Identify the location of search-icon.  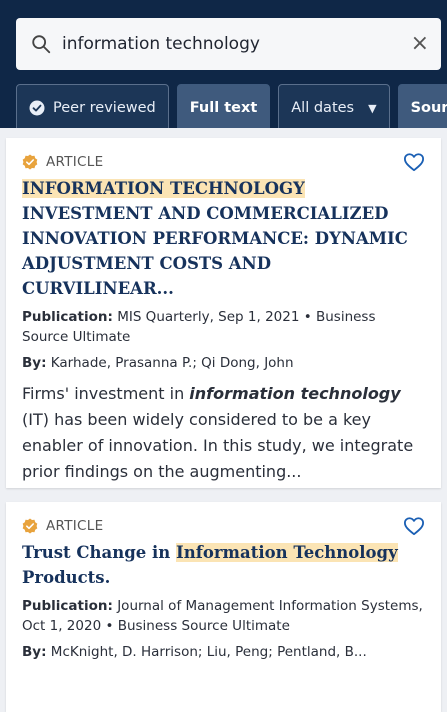
(41, 44).